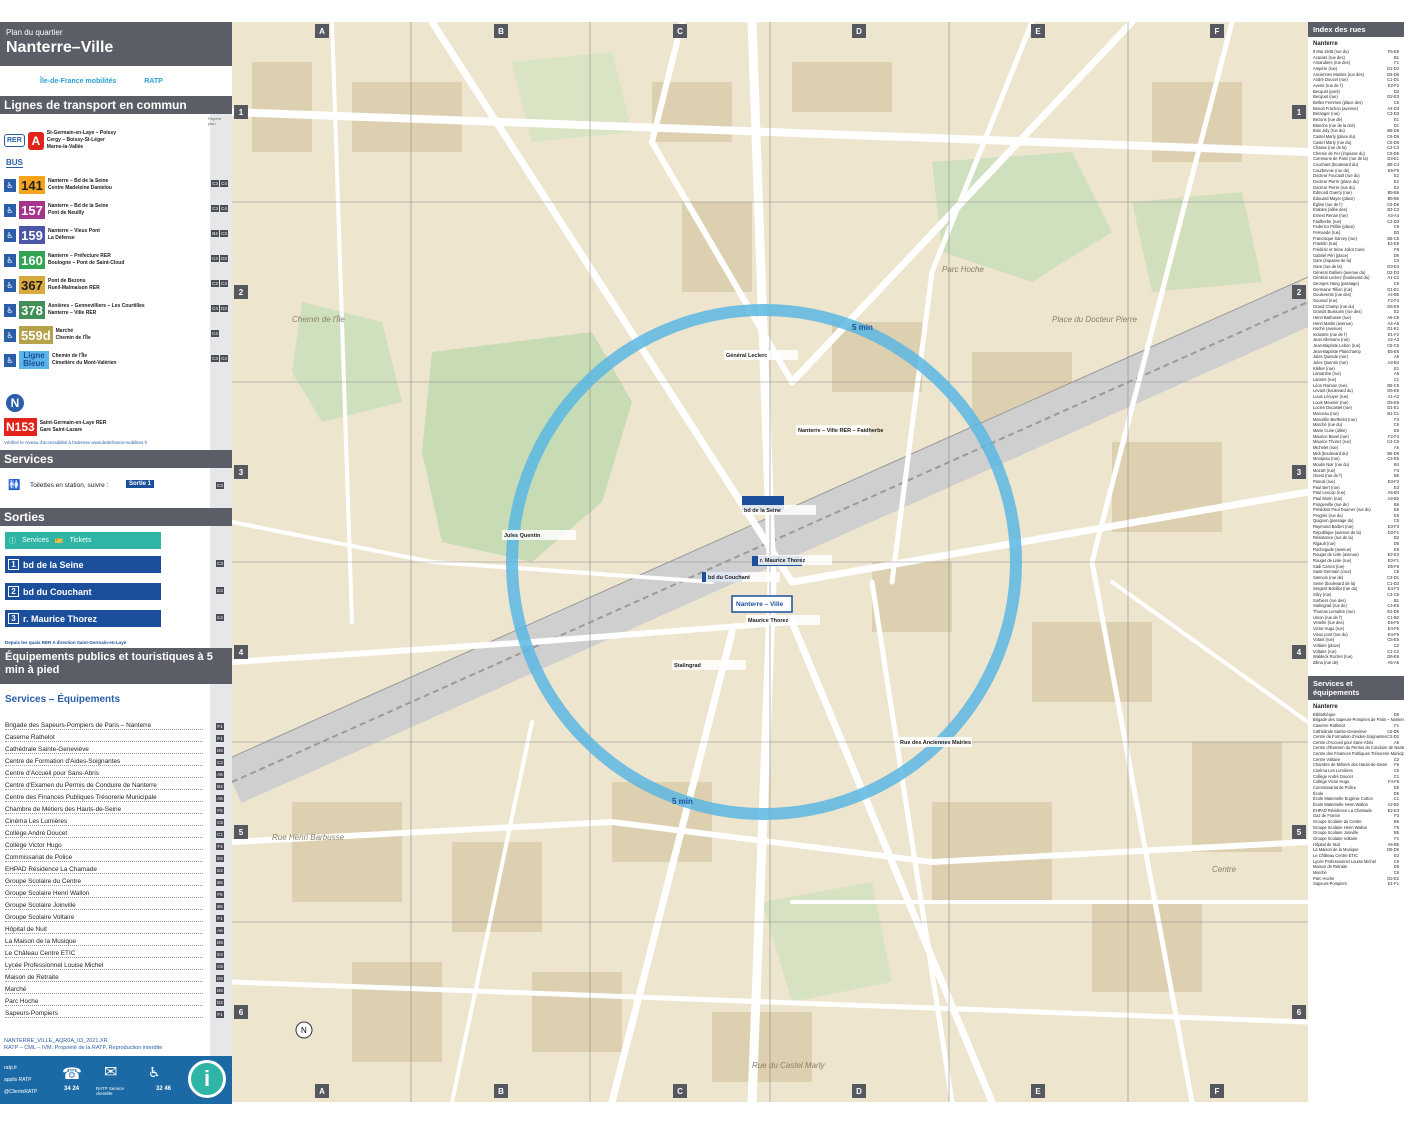 The width and height of the screenshot is (1416, 1122). Describe the element at coordinates (318, 319) in the screenshot. I see `place-label: Chemin de l'Île` at that location.